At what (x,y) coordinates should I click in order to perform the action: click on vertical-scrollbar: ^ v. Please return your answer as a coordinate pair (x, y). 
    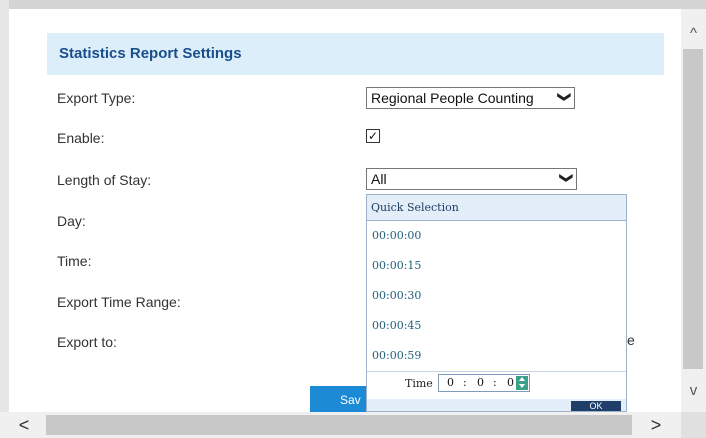
    Looking at the image, I should click on (693, 214).